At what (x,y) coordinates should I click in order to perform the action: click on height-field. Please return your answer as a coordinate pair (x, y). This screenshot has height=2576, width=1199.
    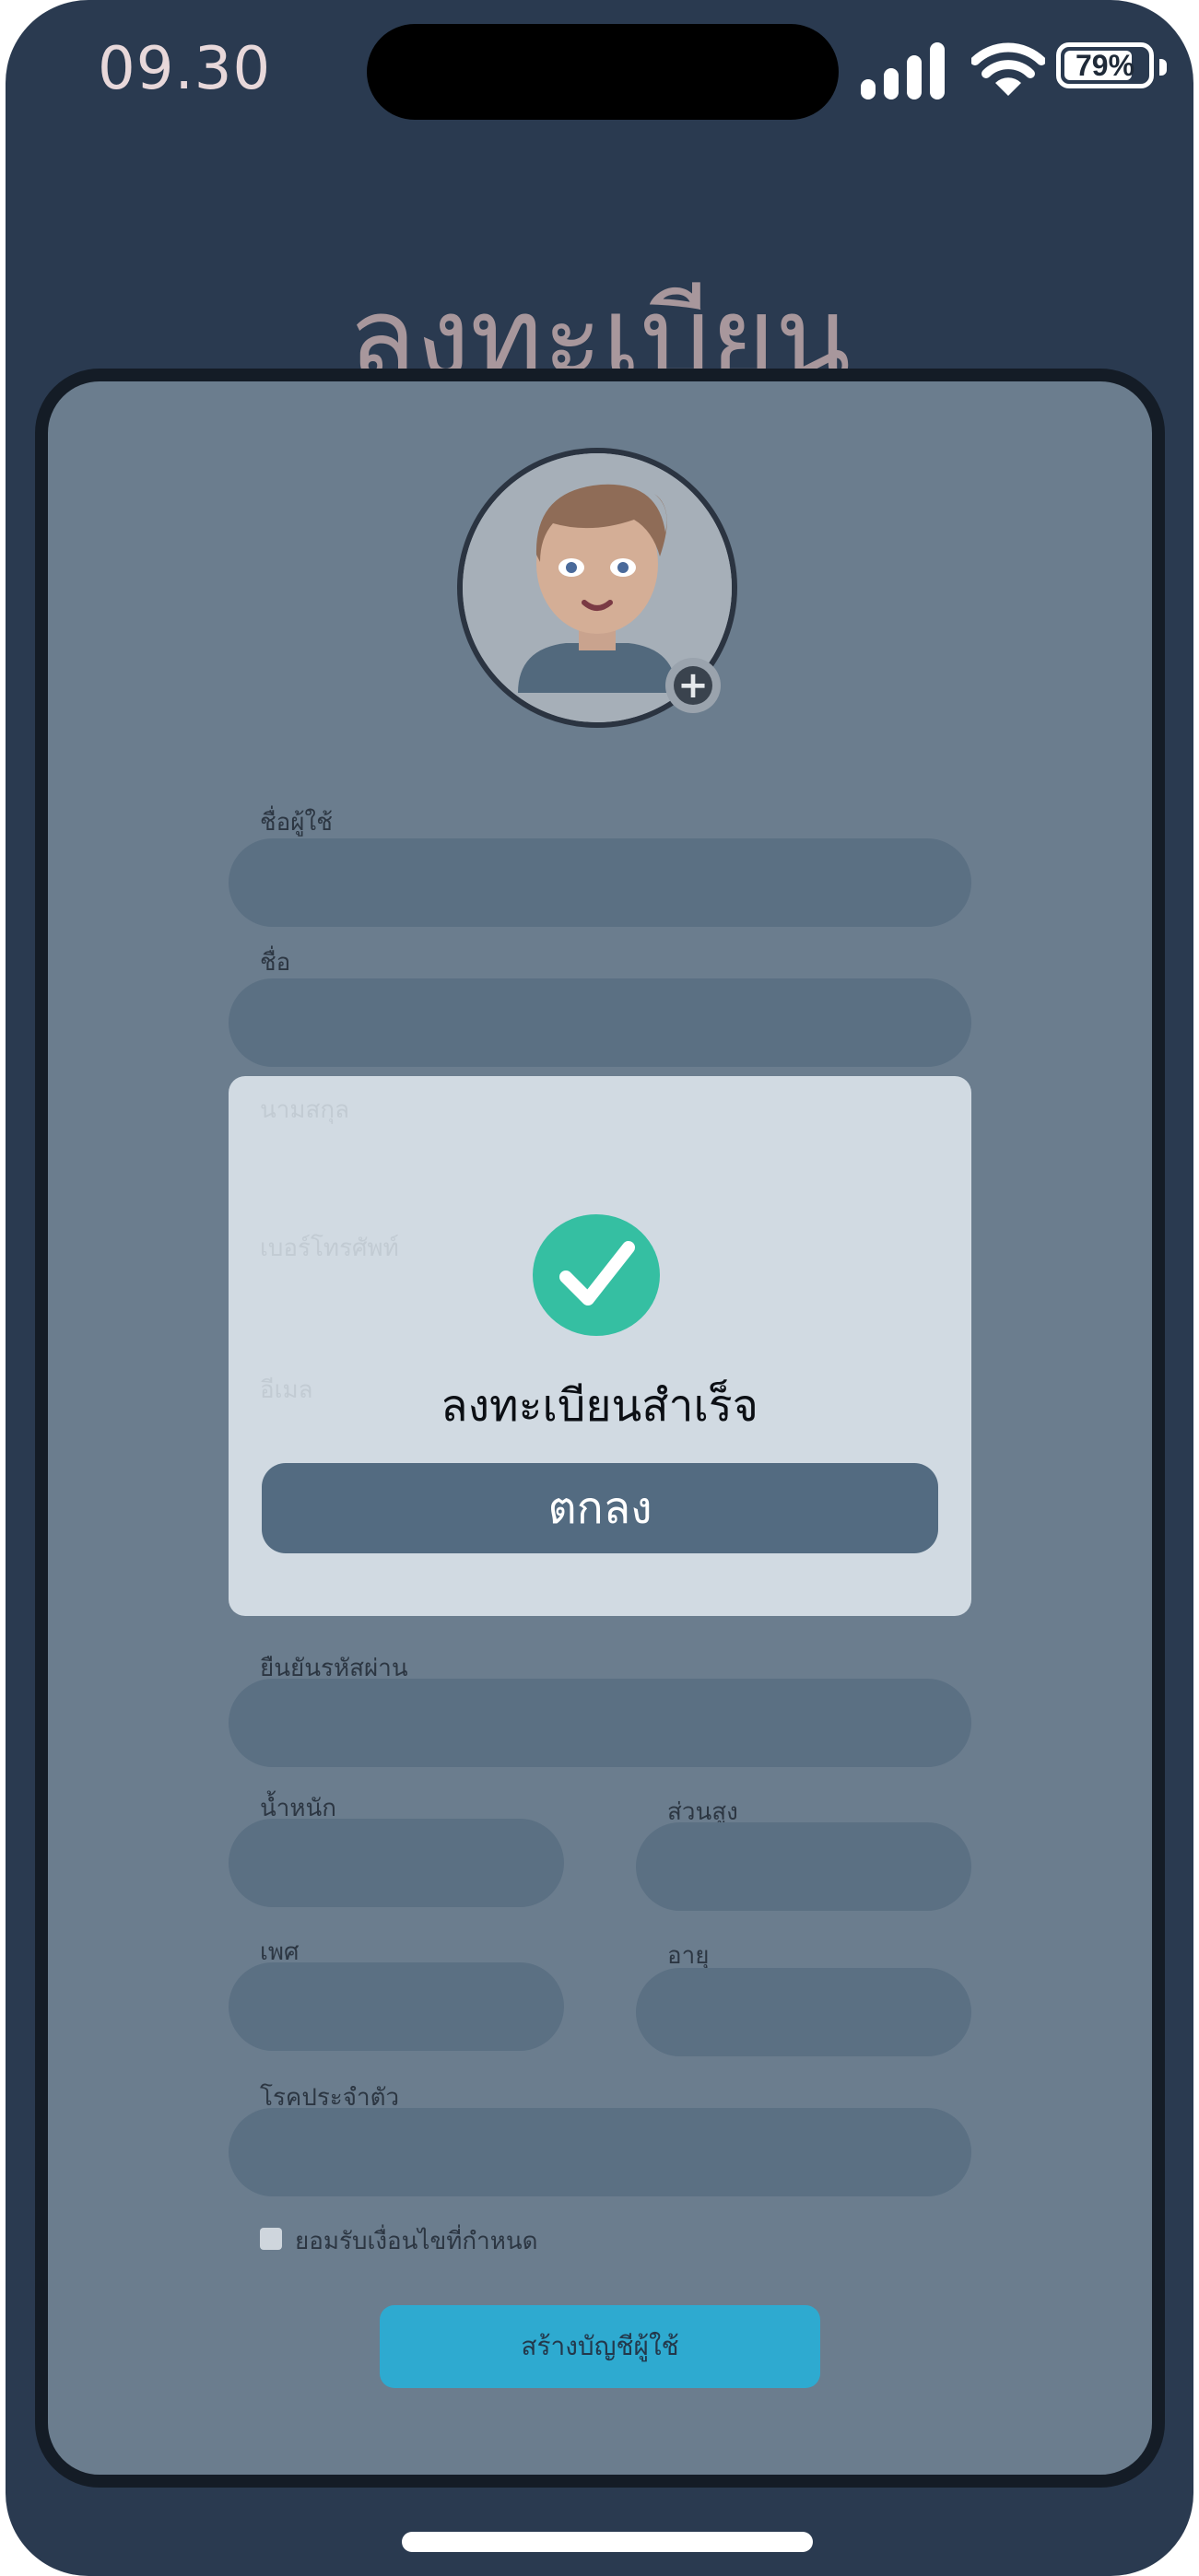
    Looking at the image, I should click on (803, 1866).